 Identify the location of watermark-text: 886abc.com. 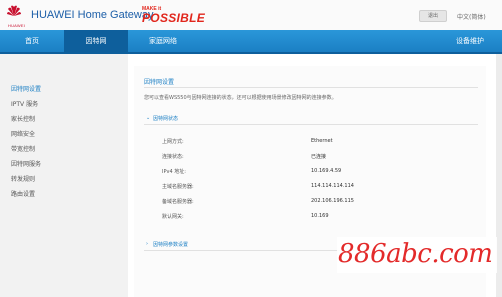
(415, 254).